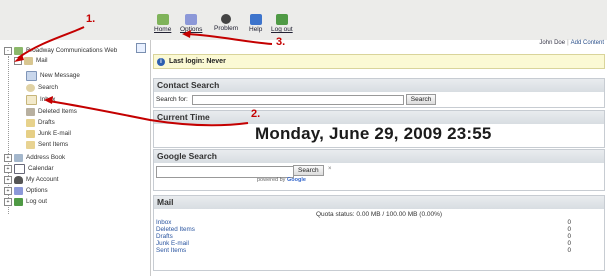  What do you see at coordinates (42, 179) in the screenshot?
I see `sidebar-item-label: My Account` at bounding box center [42, 179].